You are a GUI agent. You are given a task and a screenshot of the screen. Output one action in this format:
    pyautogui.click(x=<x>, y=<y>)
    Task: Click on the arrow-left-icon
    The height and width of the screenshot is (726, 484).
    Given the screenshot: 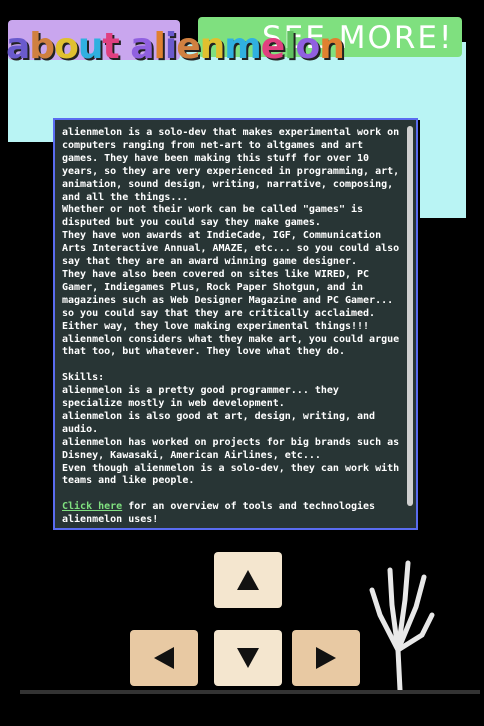 What is the action you would take?
    pyautogui.click(x=164, y=658)
    